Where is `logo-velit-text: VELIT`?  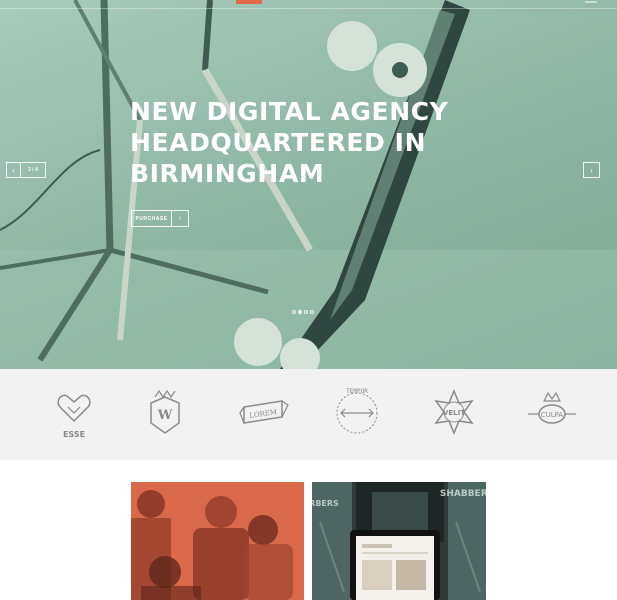
logo-velit-text: VELIT is located at coordinates (454, 413).